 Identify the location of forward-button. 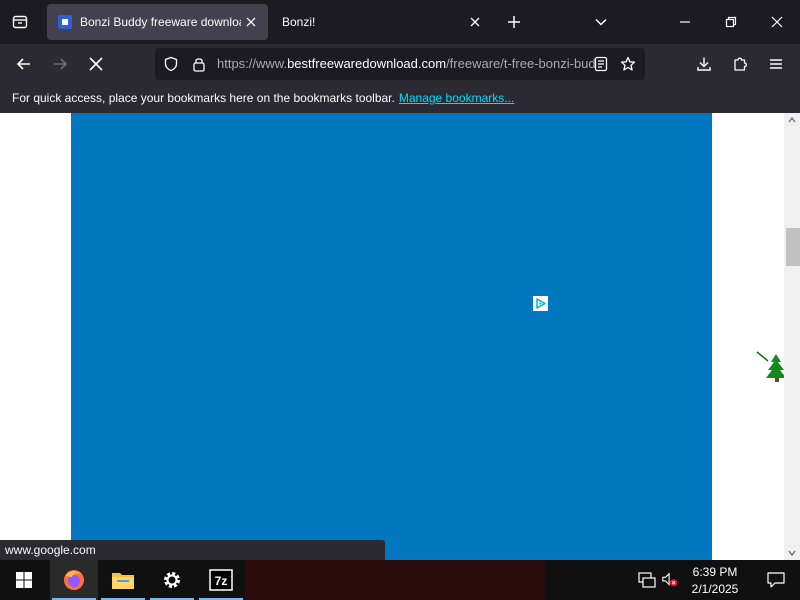
(60, 64).